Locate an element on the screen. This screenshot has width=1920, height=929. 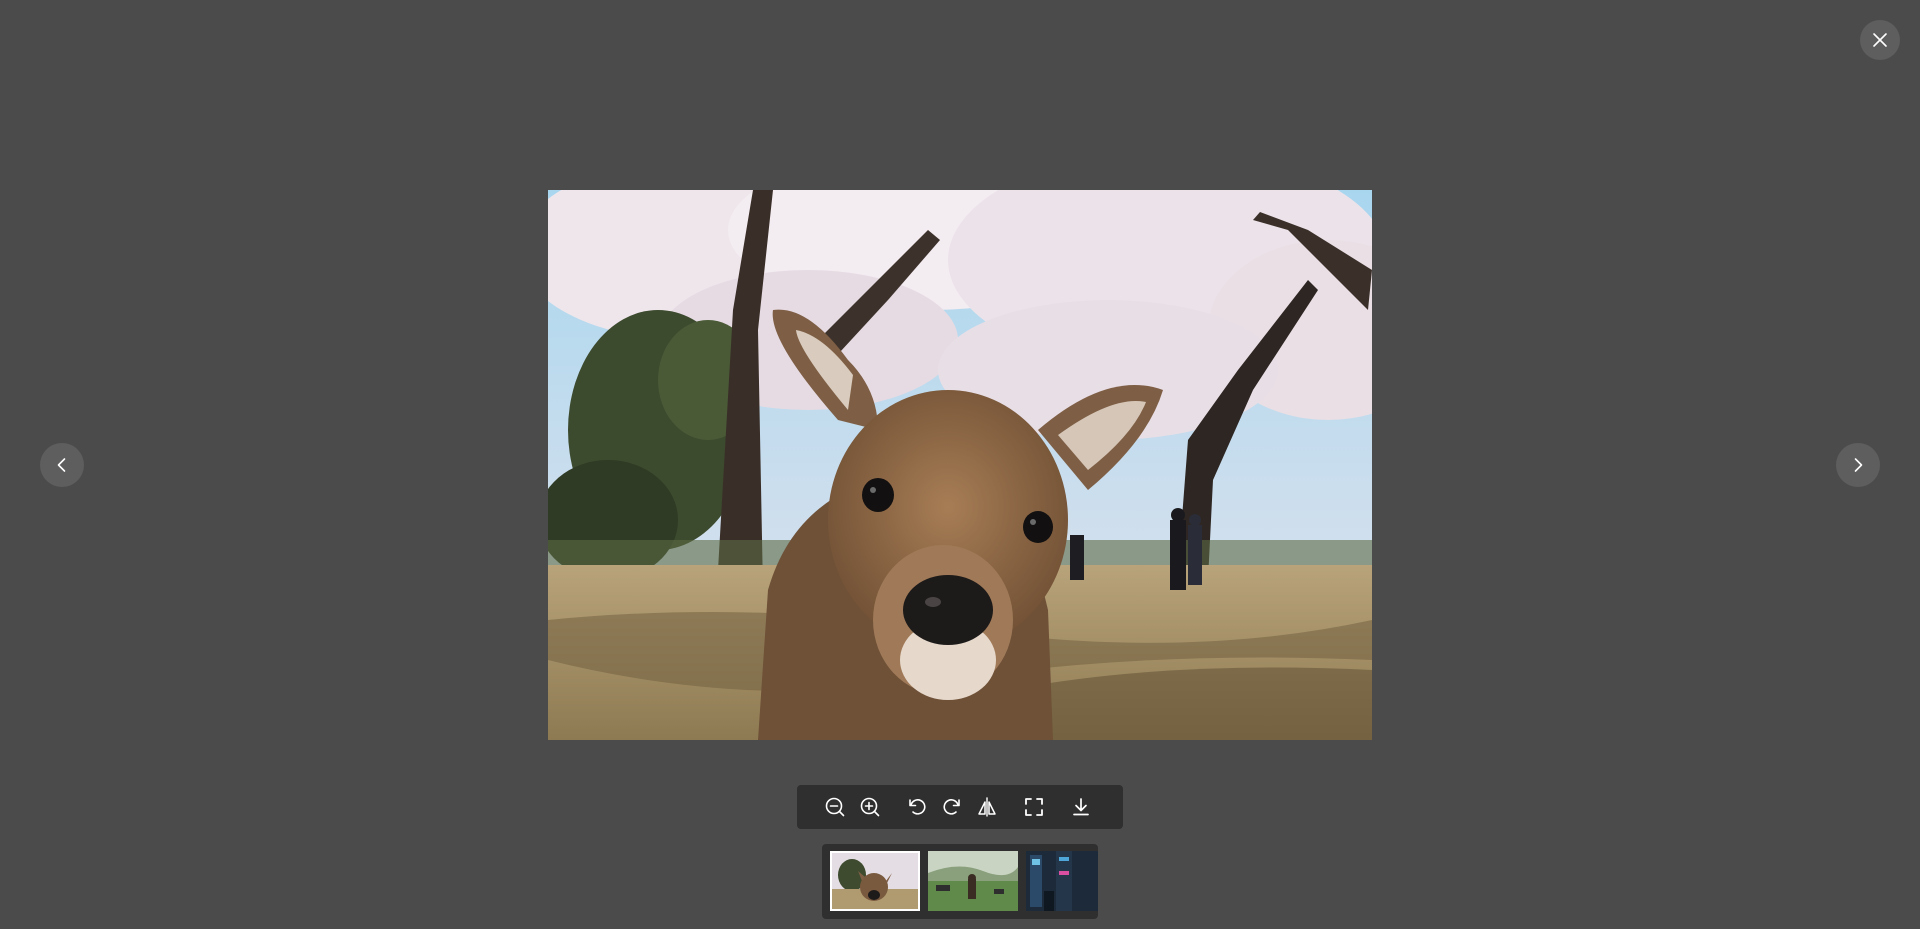
rotate-right-button is located at coordinates (952, 807).